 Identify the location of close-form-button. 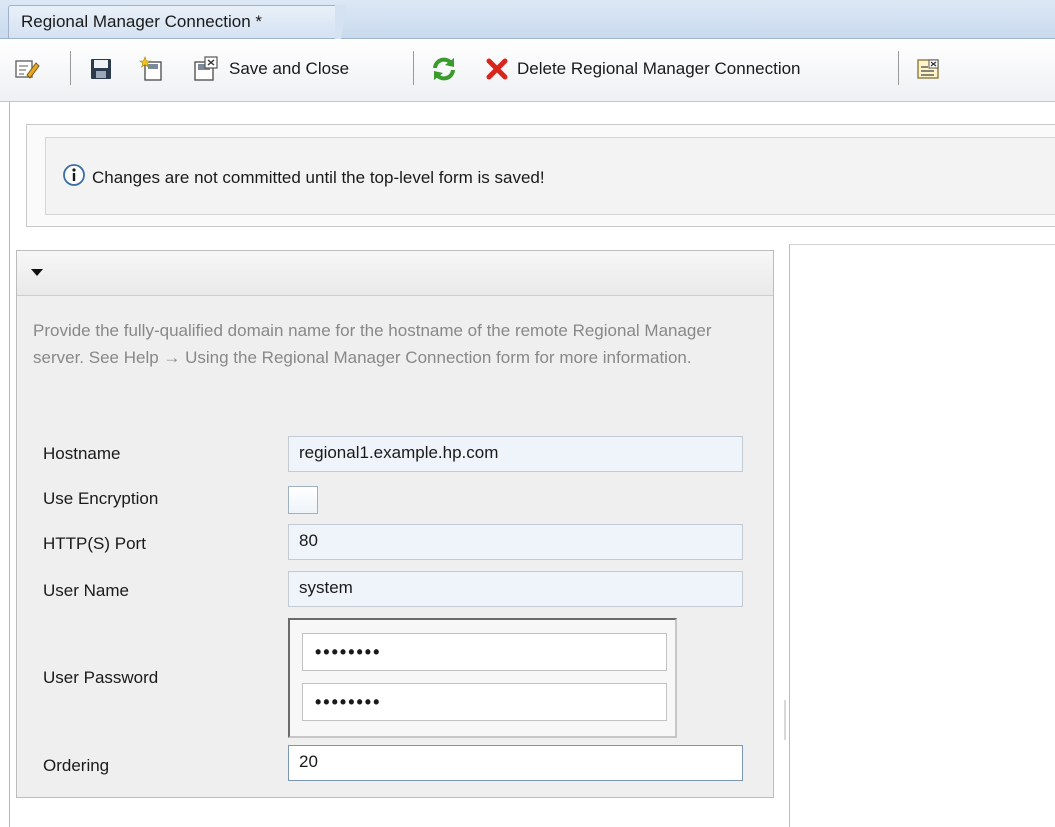
(929, 69).